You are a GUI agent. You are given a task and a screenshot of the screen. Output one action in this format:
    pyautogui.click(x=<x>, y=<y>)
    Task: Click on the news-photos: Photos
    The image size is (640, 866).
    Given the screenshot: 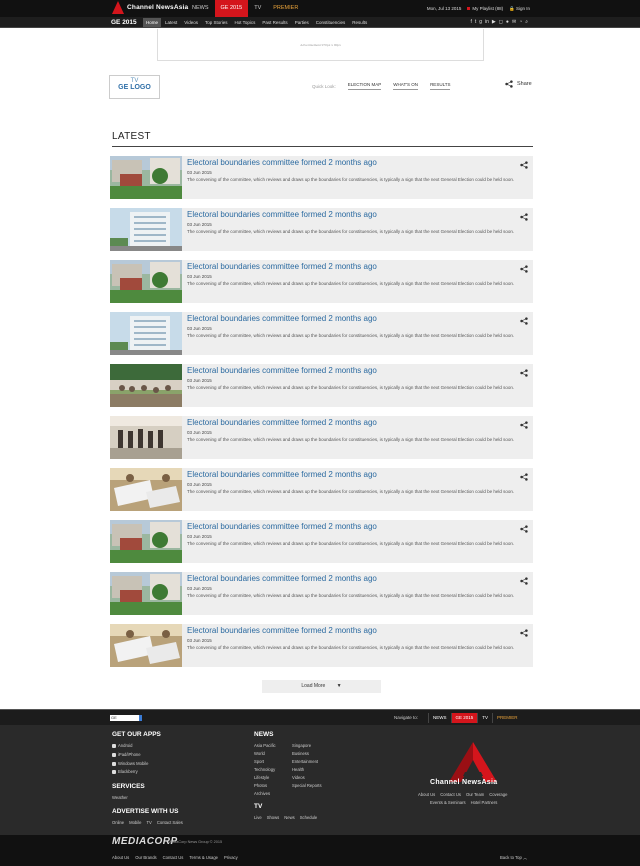 What is the action you would take?
    pyautogui.click(x=260, y=785)
    